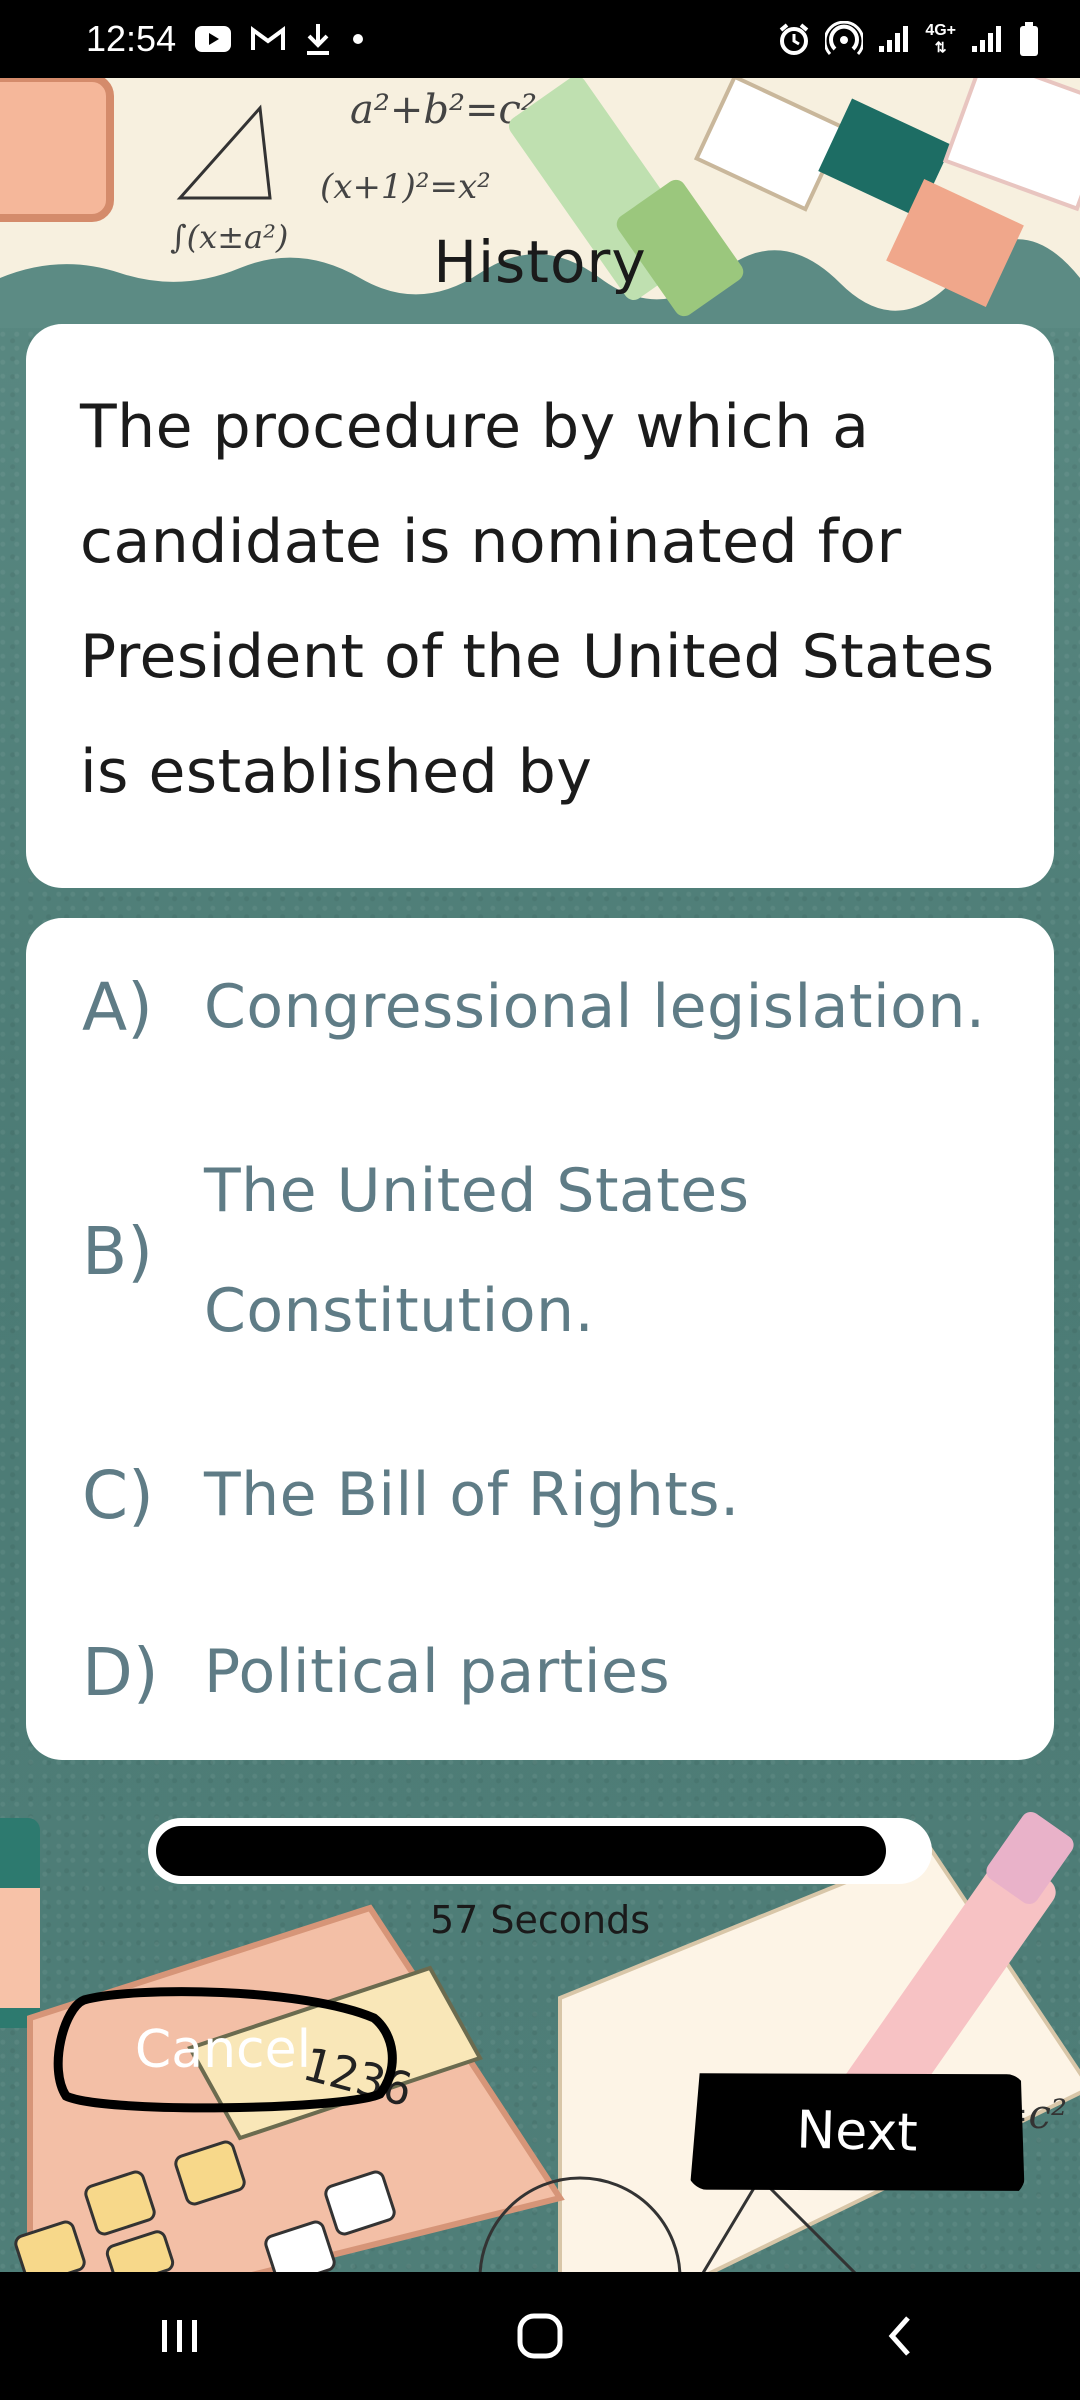 The image size is (1080, 2400). I want to click on svg-text: (x+1)²=x², so click(405, 187).